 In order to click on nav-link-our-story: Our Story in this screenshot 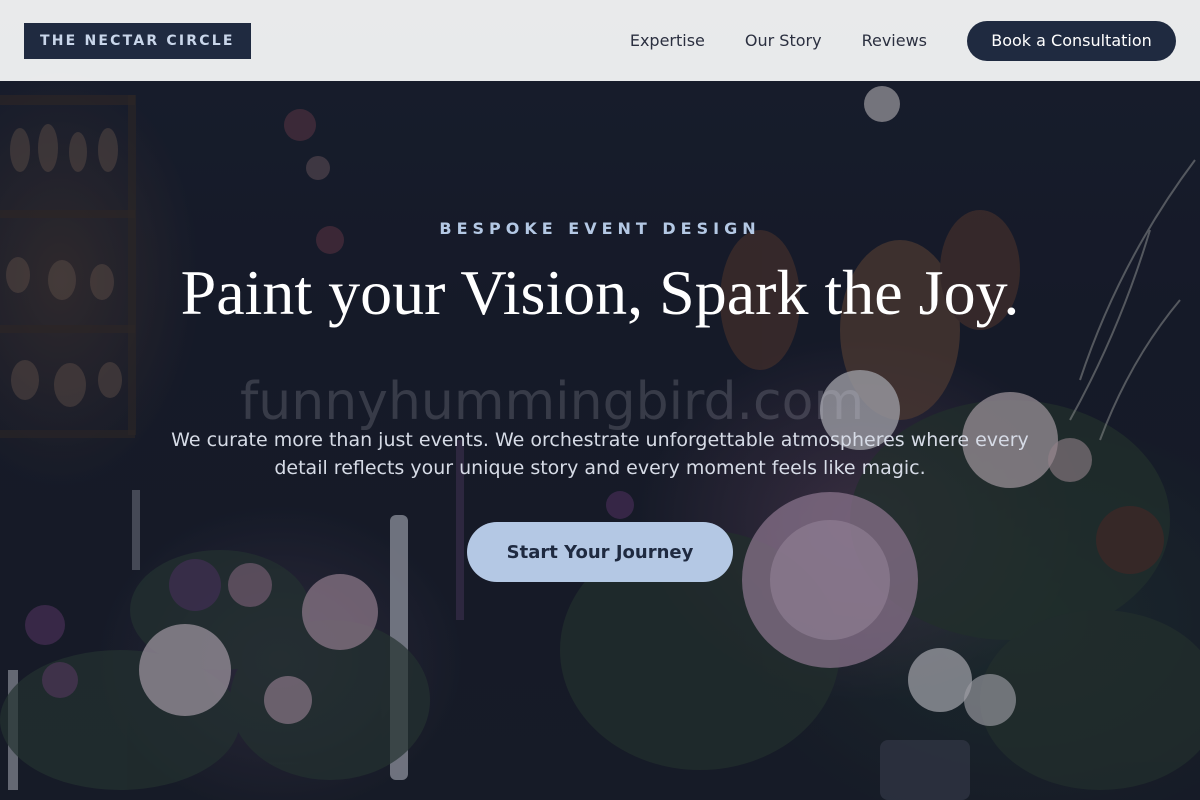, I will do `click(783, 40)`.